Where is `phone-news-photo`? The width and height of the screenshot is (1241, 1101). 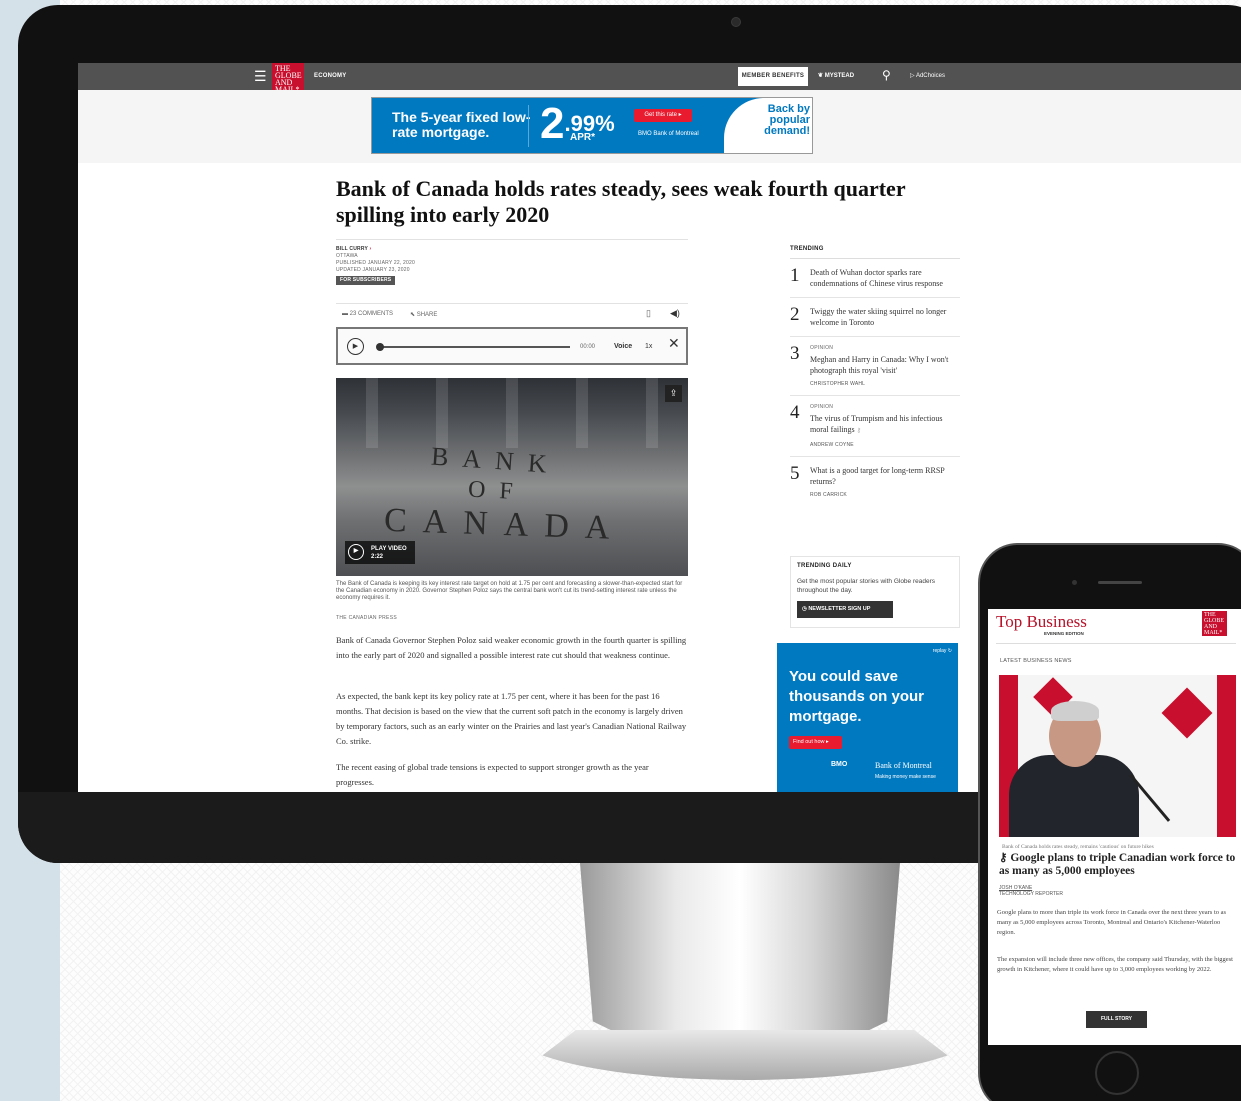
phone-news-photo is located at coordinates (1117, 756).